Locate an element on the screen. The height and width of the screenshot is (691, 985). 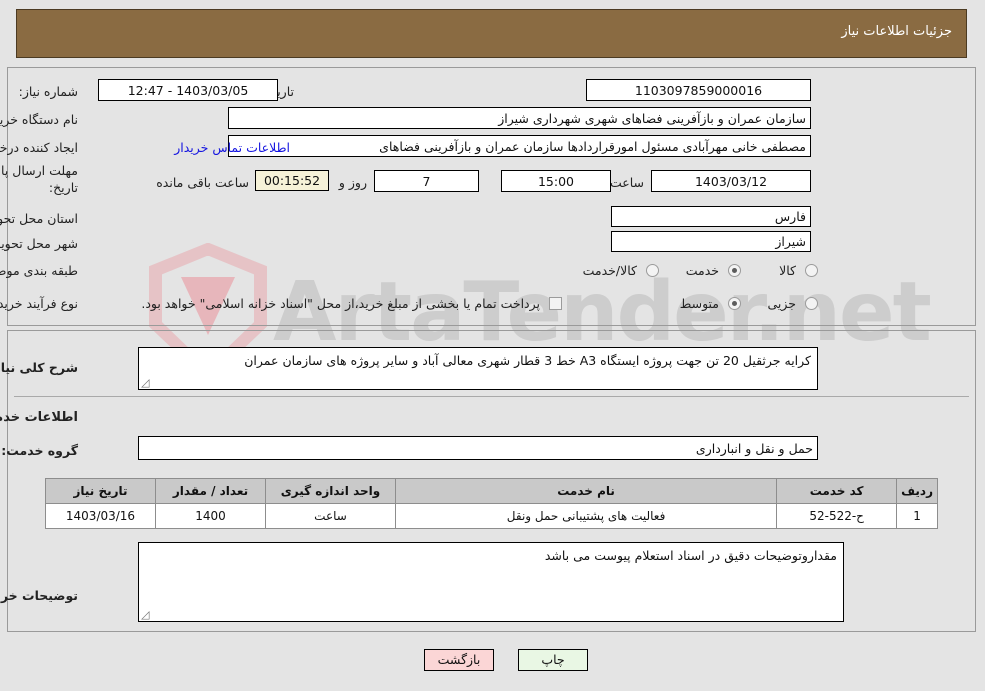
province-value: فارس is located at coordinates (712, 216).